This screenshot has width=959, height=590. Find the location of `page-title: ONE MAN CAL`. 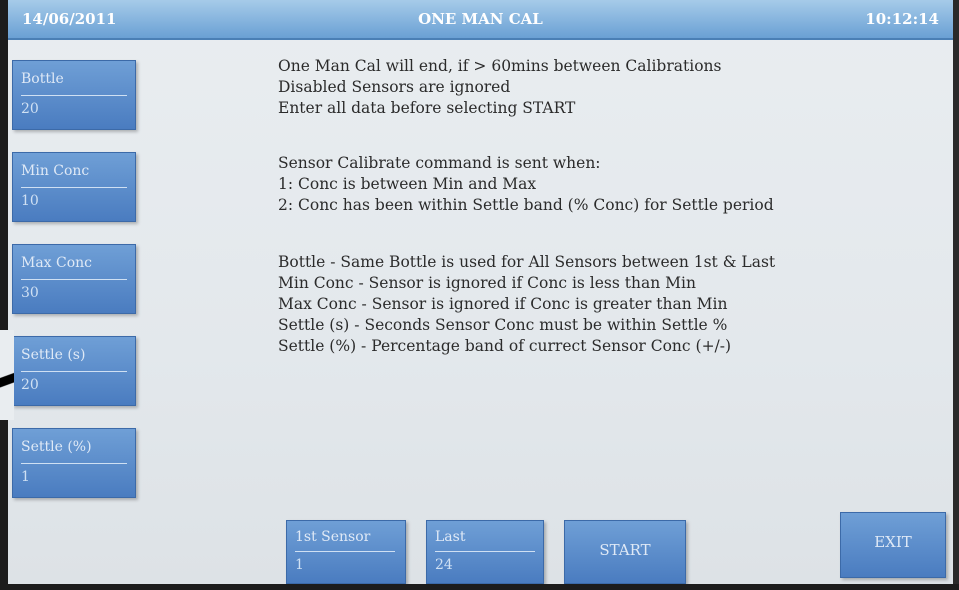

page-title: ONE MAN CAL is located at coordinates (480, 19).